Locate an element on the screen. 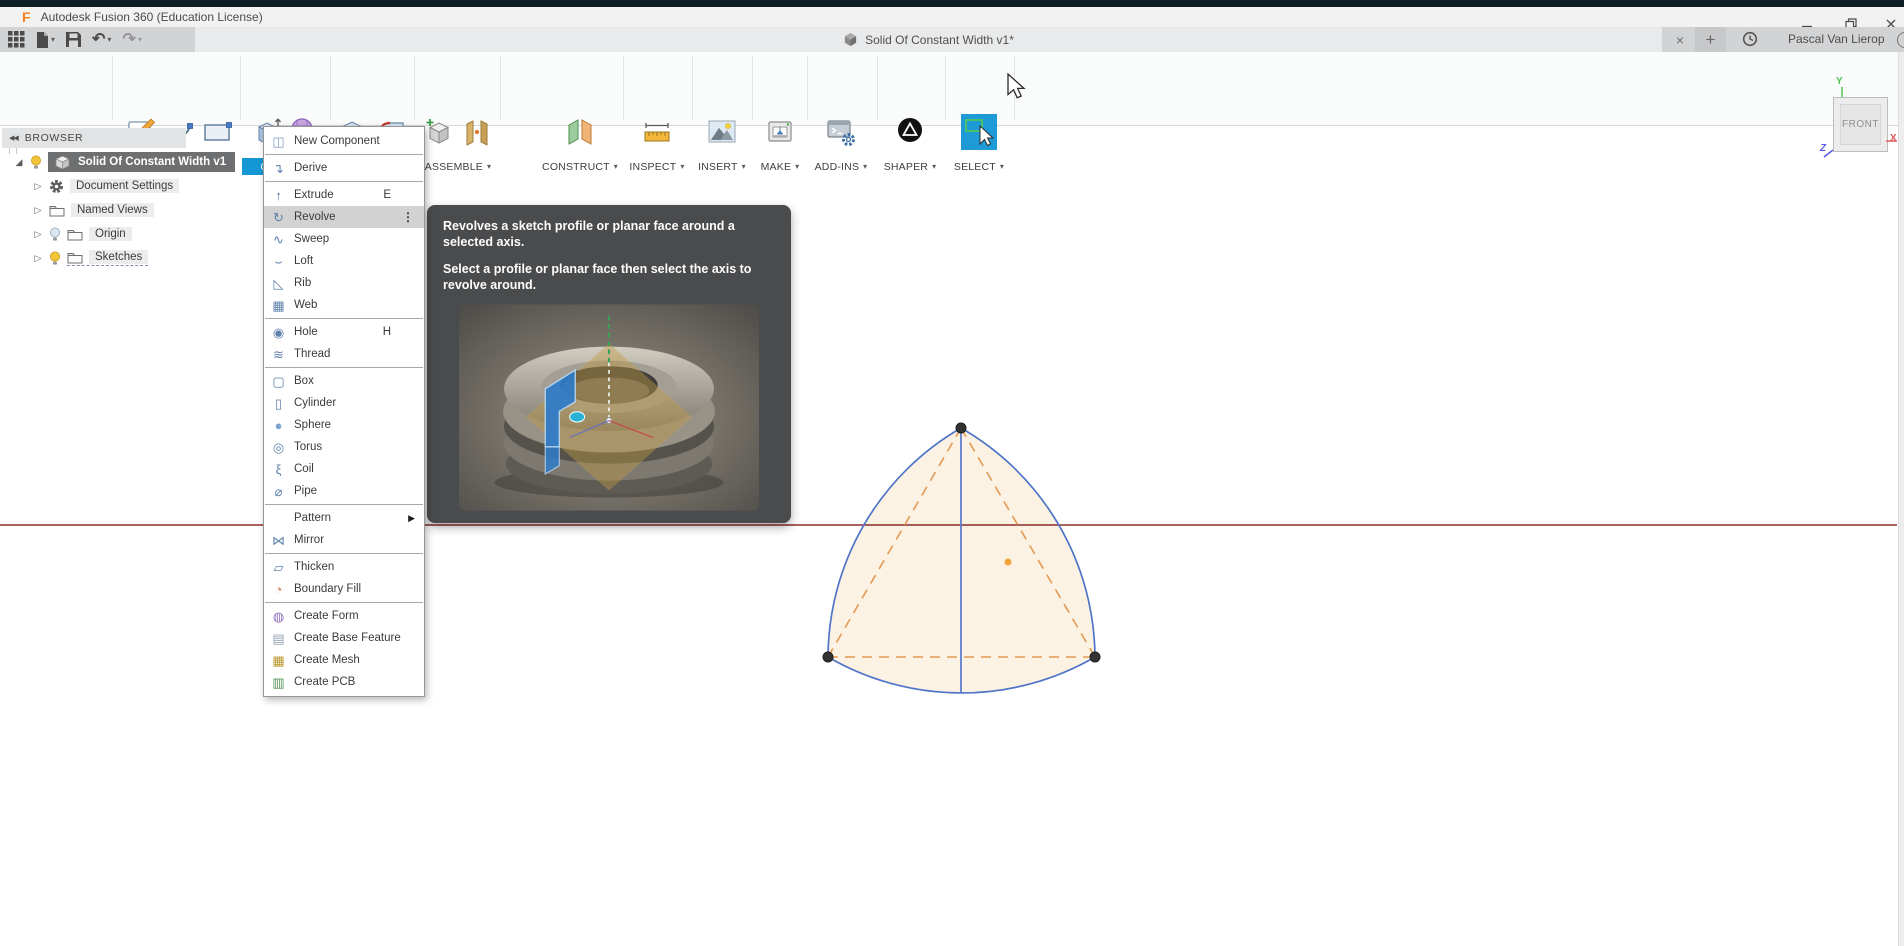 This screenshot has width=1904, height=946. menu-item-revolve: ↻ Revolve ⋮ is located at coordinates (344, 217).